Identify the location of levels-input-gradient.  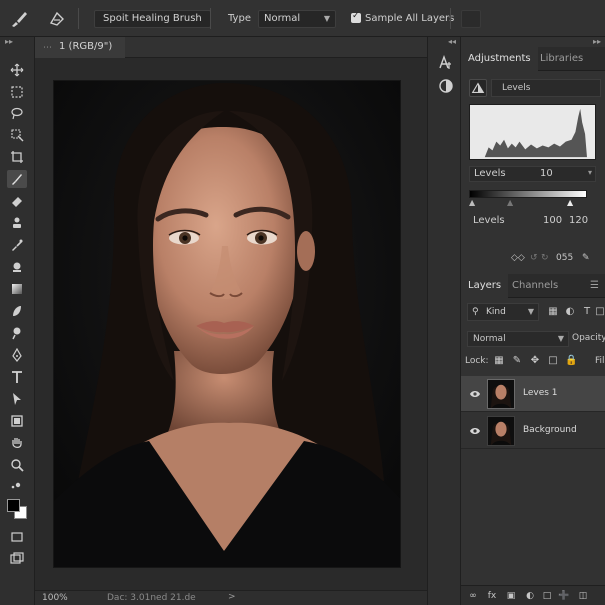
(528, 194).